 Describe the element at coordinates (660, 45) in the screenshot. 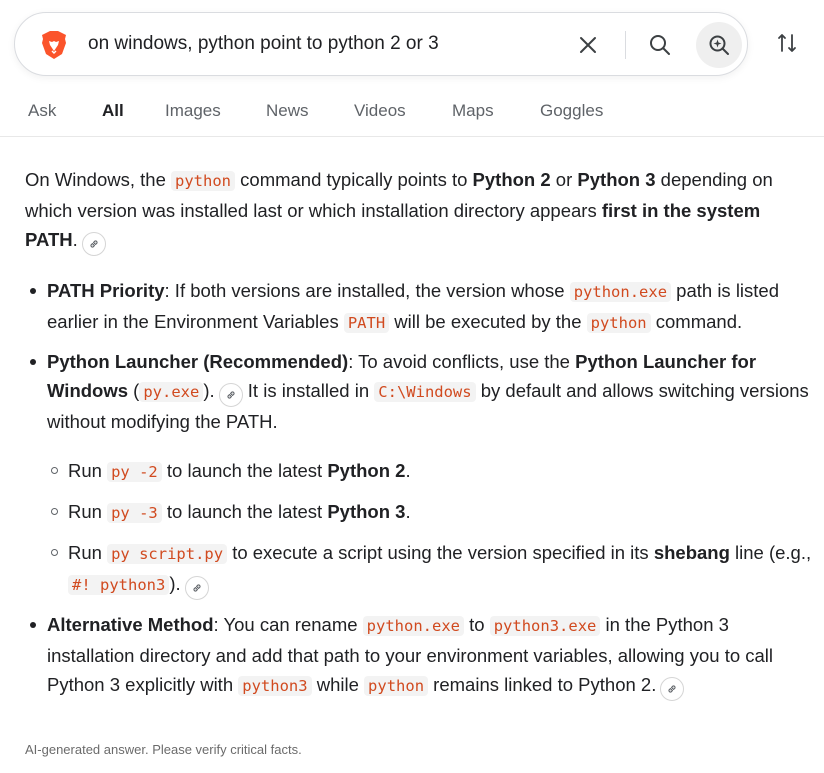

I see `search-icon` at that location.